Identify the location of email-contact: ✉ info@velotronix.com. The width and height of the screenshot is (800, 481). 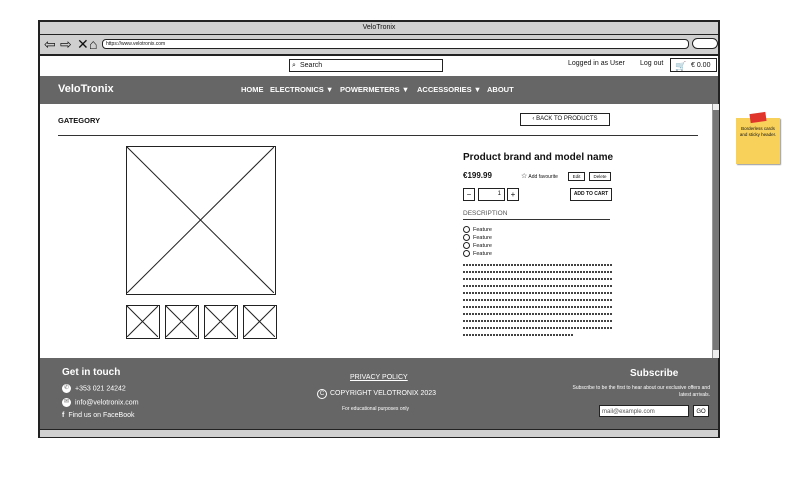
(100, 402).